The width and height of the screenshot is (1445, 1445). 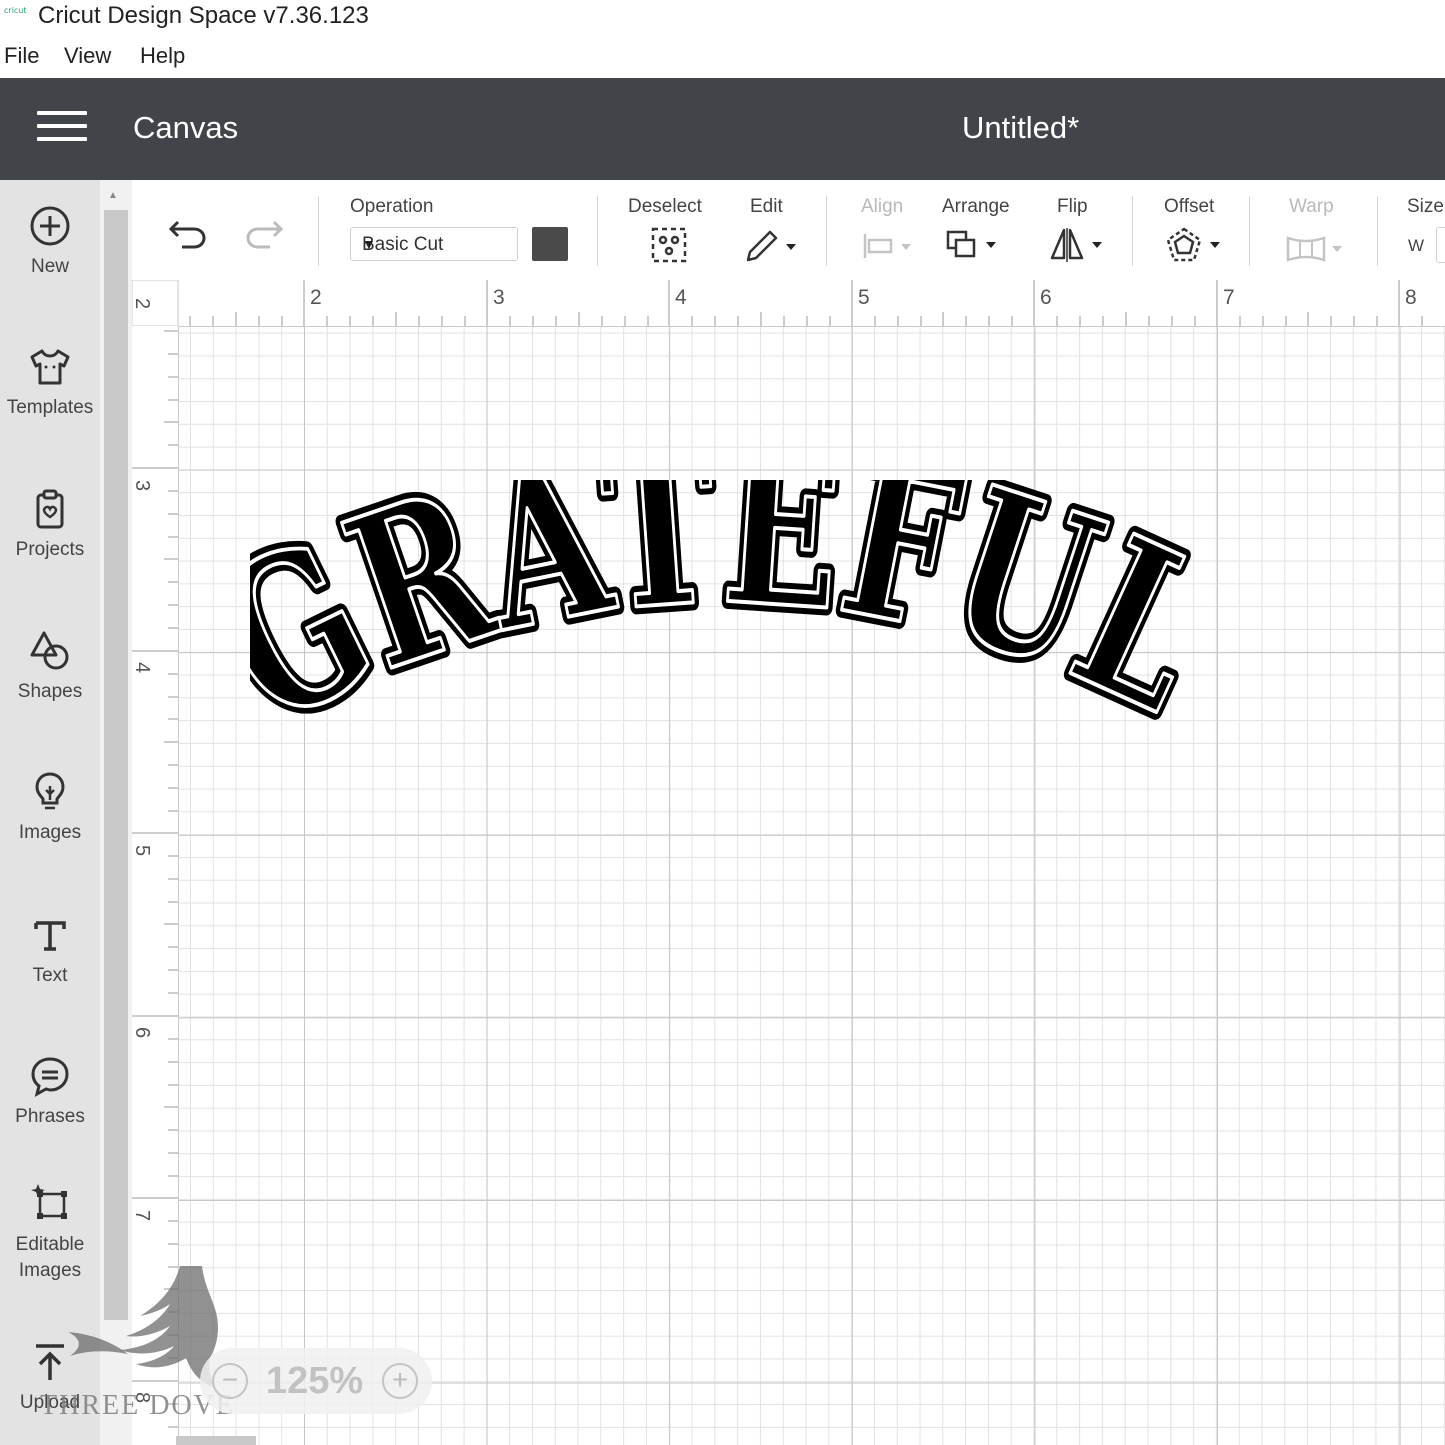 I want to click on design-text-inner: GRATEFUL, so click(x=740, y=626).